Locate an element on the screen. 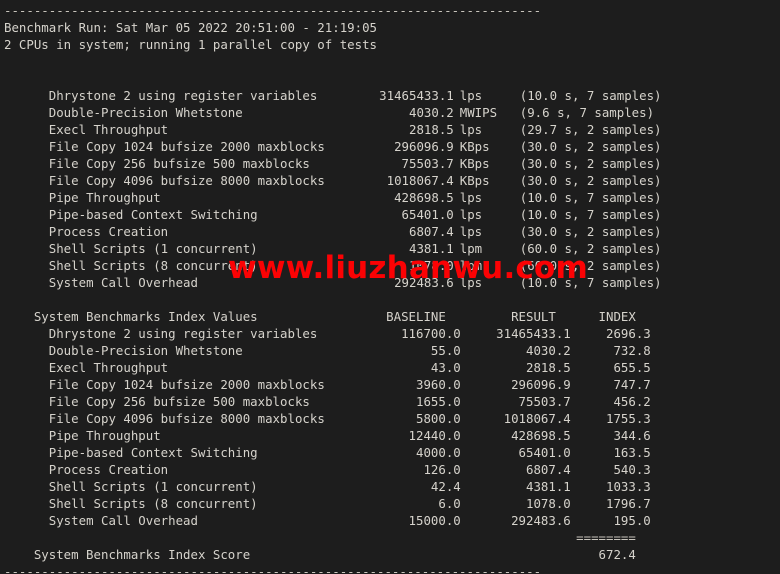 This screenshot has height=574, width=780. benchmark-name: File Copy 256 bufsize 500 maxblocks is located at coordinates (179, 163).